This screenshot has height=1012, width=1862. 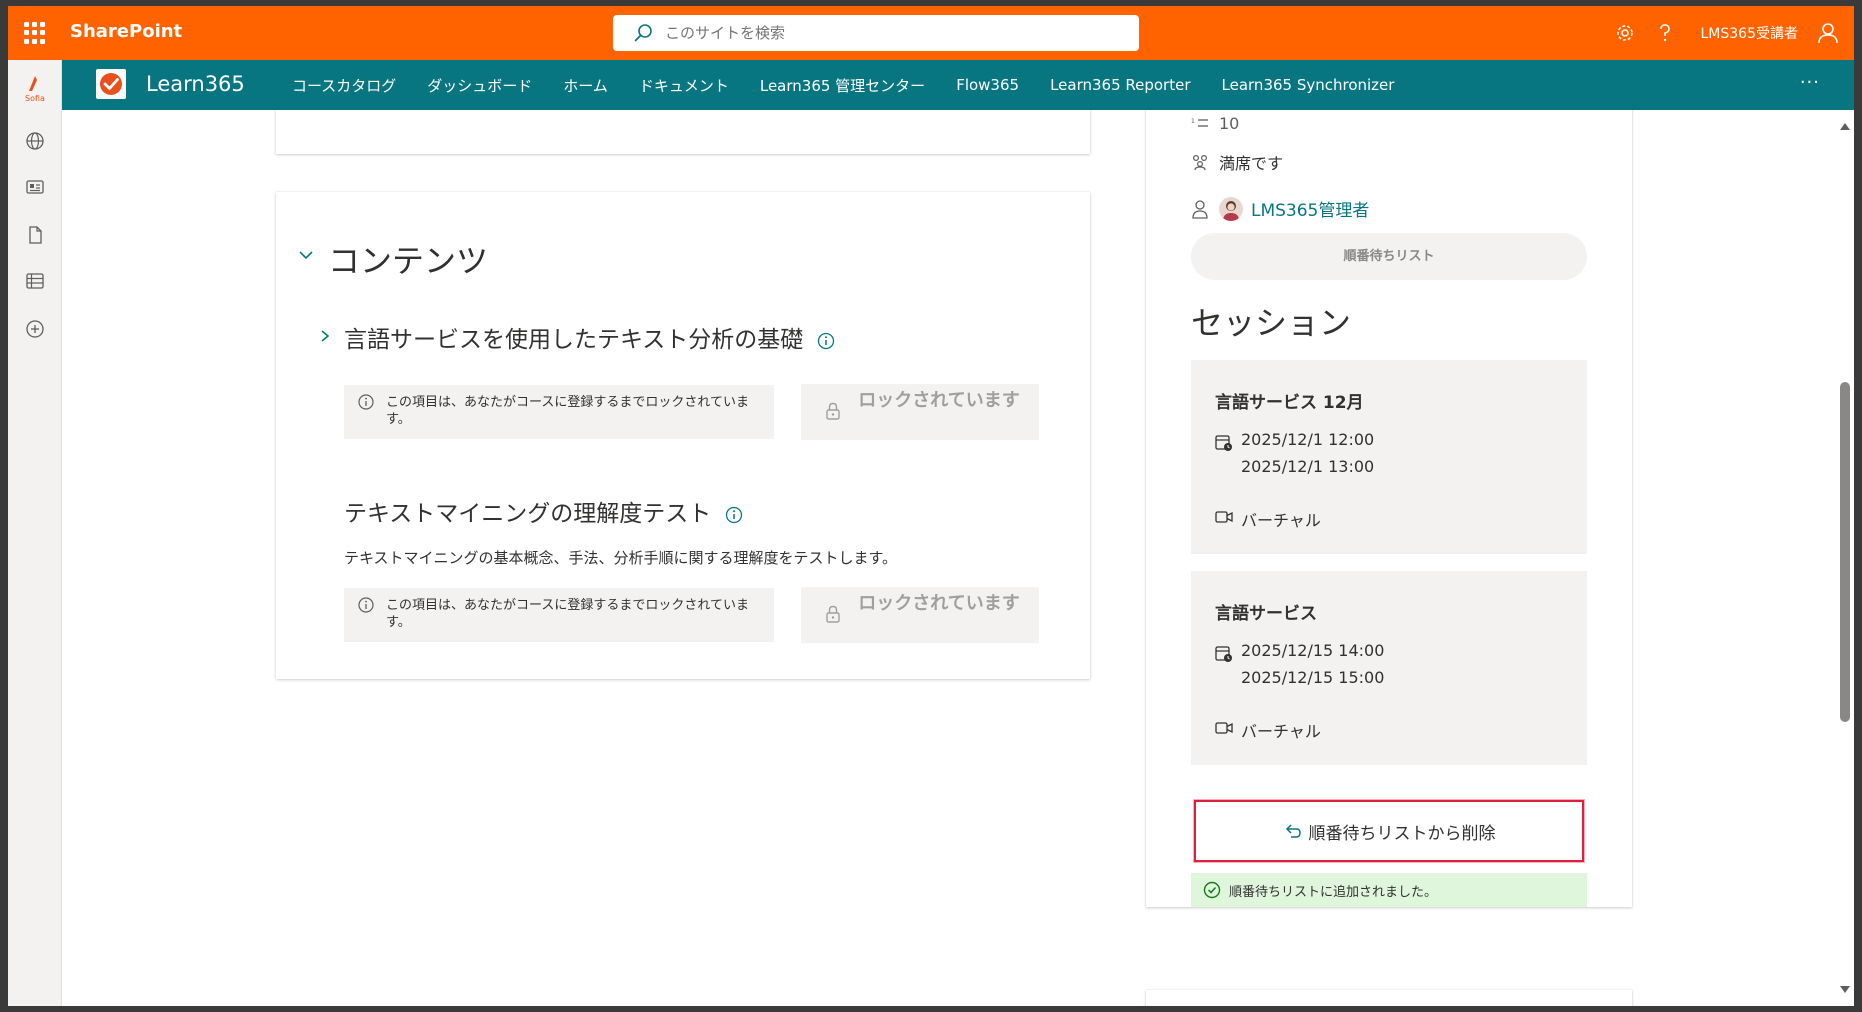 What do you see at coordinates (1203, 209) in the screenshot?
I see `person-icon` at bounding box center [1203, 209].